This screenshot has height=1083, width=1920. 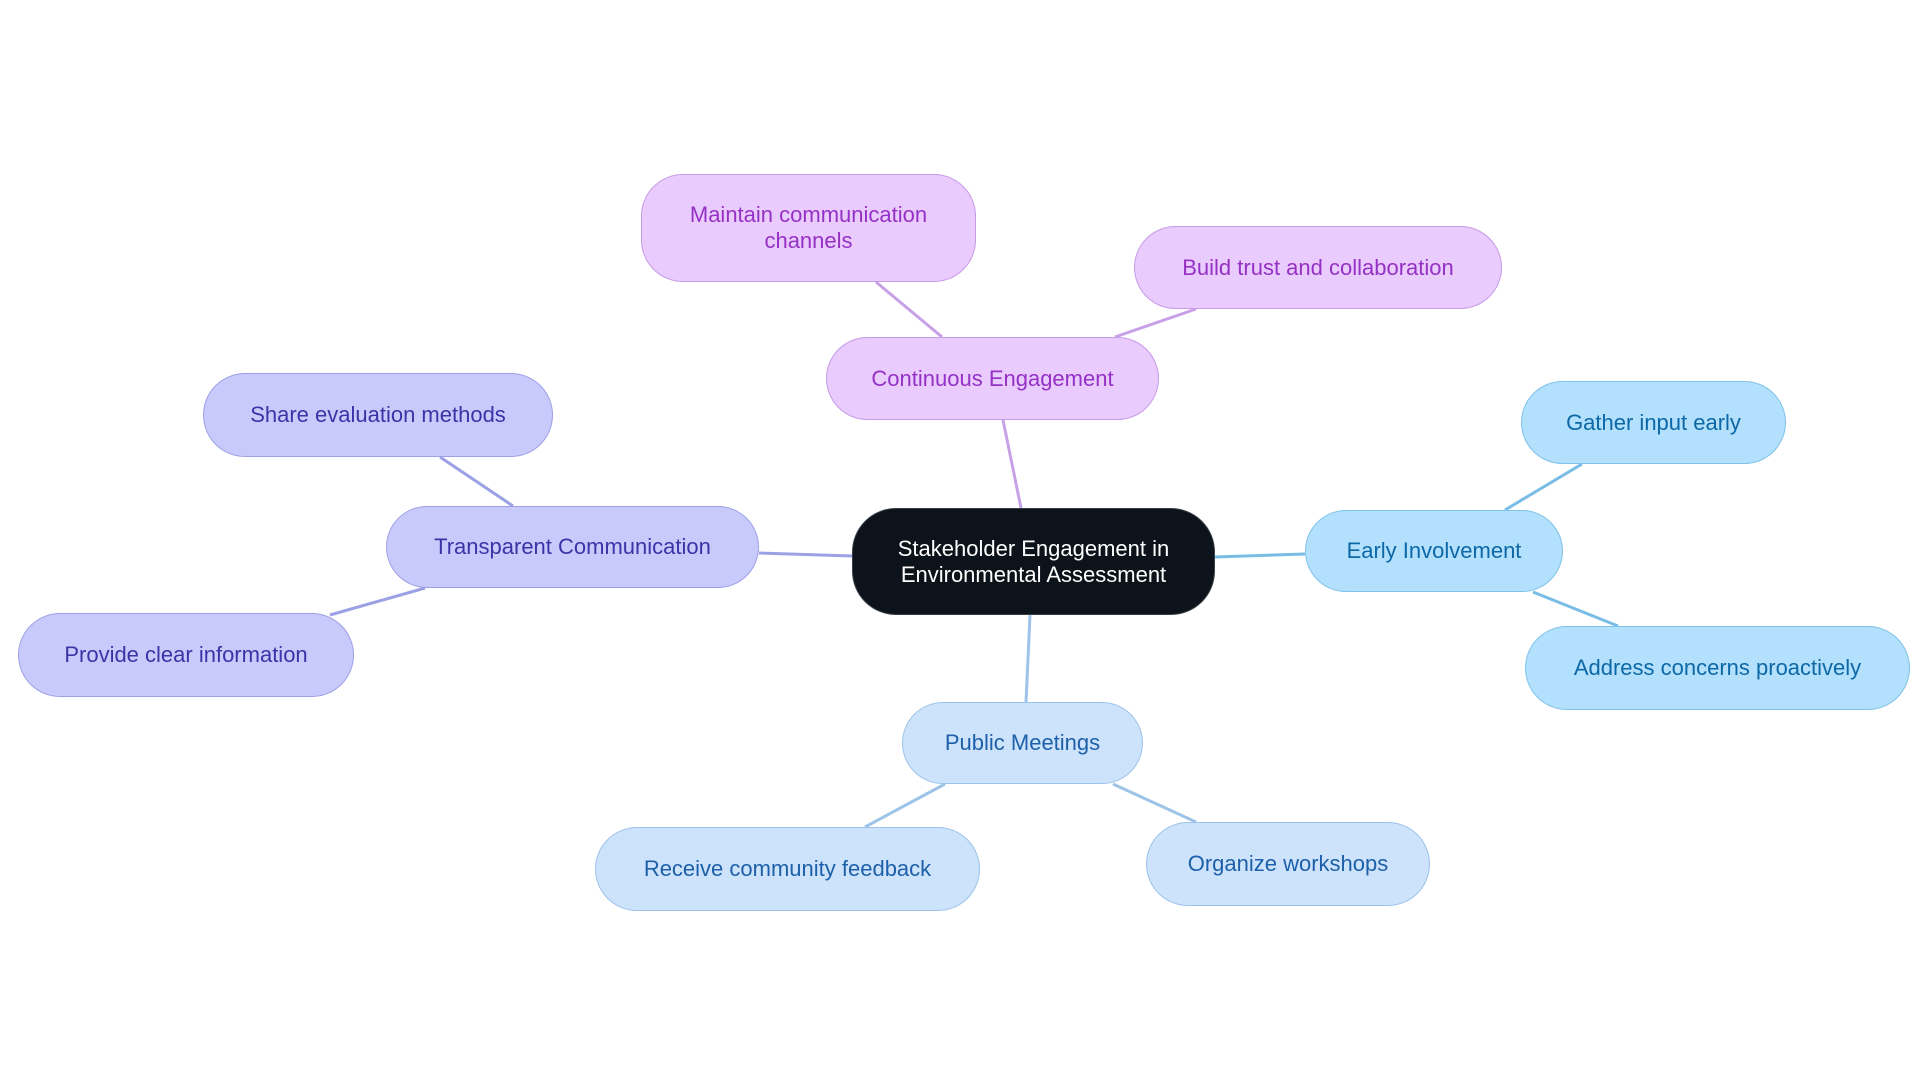 What do you see at coordinates (1543, 487) in the screenshot?
I see `edge-early-gather` at bounding box center [1543, 487].